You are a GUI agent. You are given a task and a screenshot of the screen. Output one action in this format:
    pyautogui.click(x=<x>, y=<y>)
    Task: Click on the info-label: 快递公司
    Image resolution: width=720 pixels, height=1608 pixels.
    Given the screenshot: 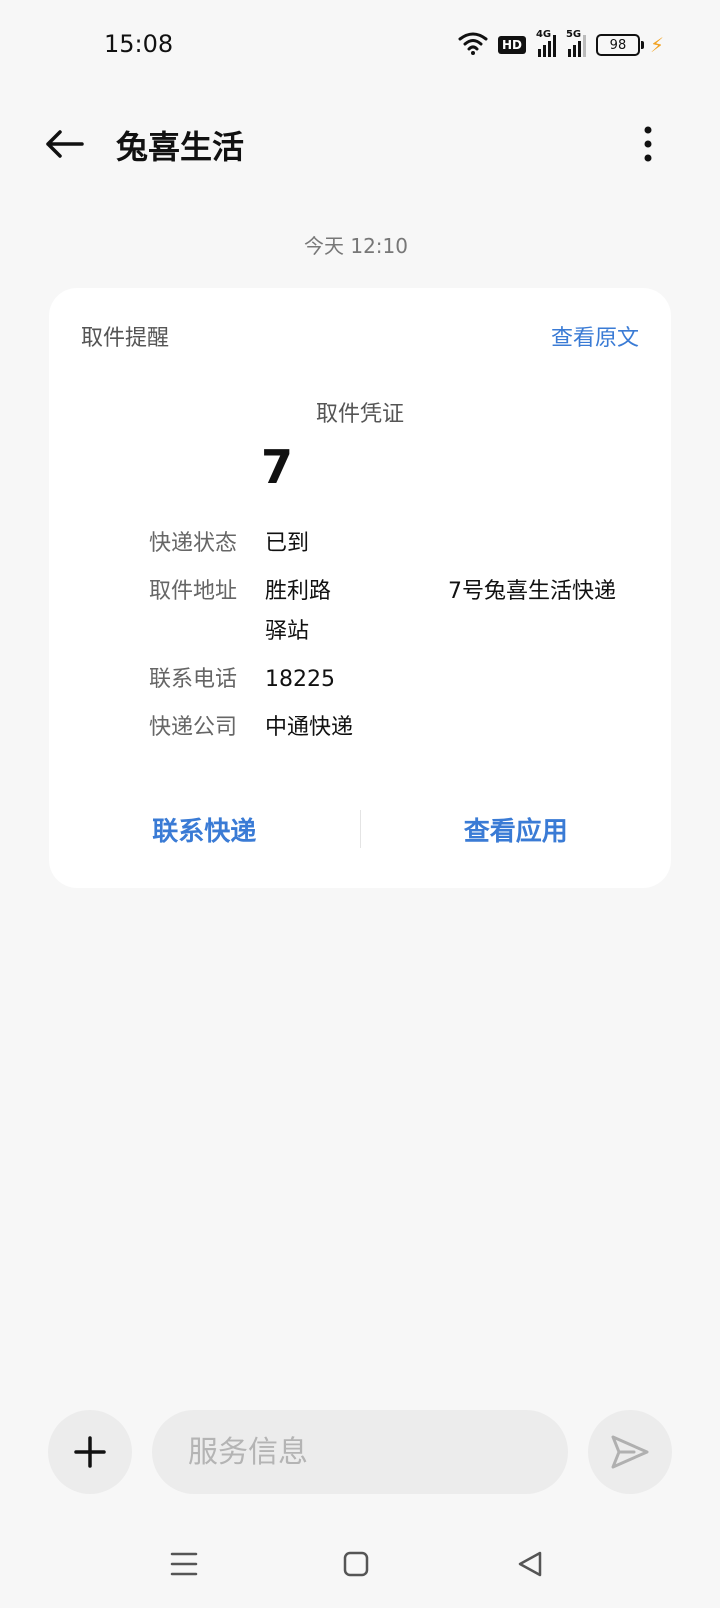 What is the action you would take?
    pyautogui.click(x=193, y=727)
    